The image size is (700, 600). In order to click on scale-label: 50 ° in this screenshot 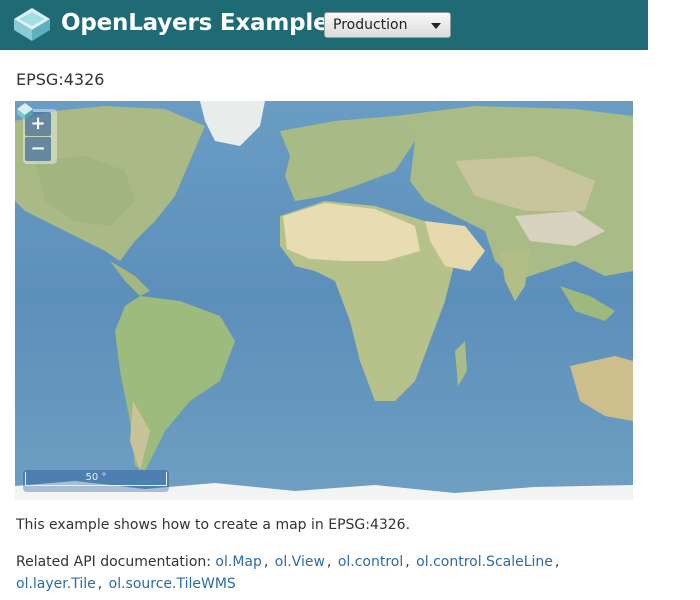, I will do `click(96, 479)`.